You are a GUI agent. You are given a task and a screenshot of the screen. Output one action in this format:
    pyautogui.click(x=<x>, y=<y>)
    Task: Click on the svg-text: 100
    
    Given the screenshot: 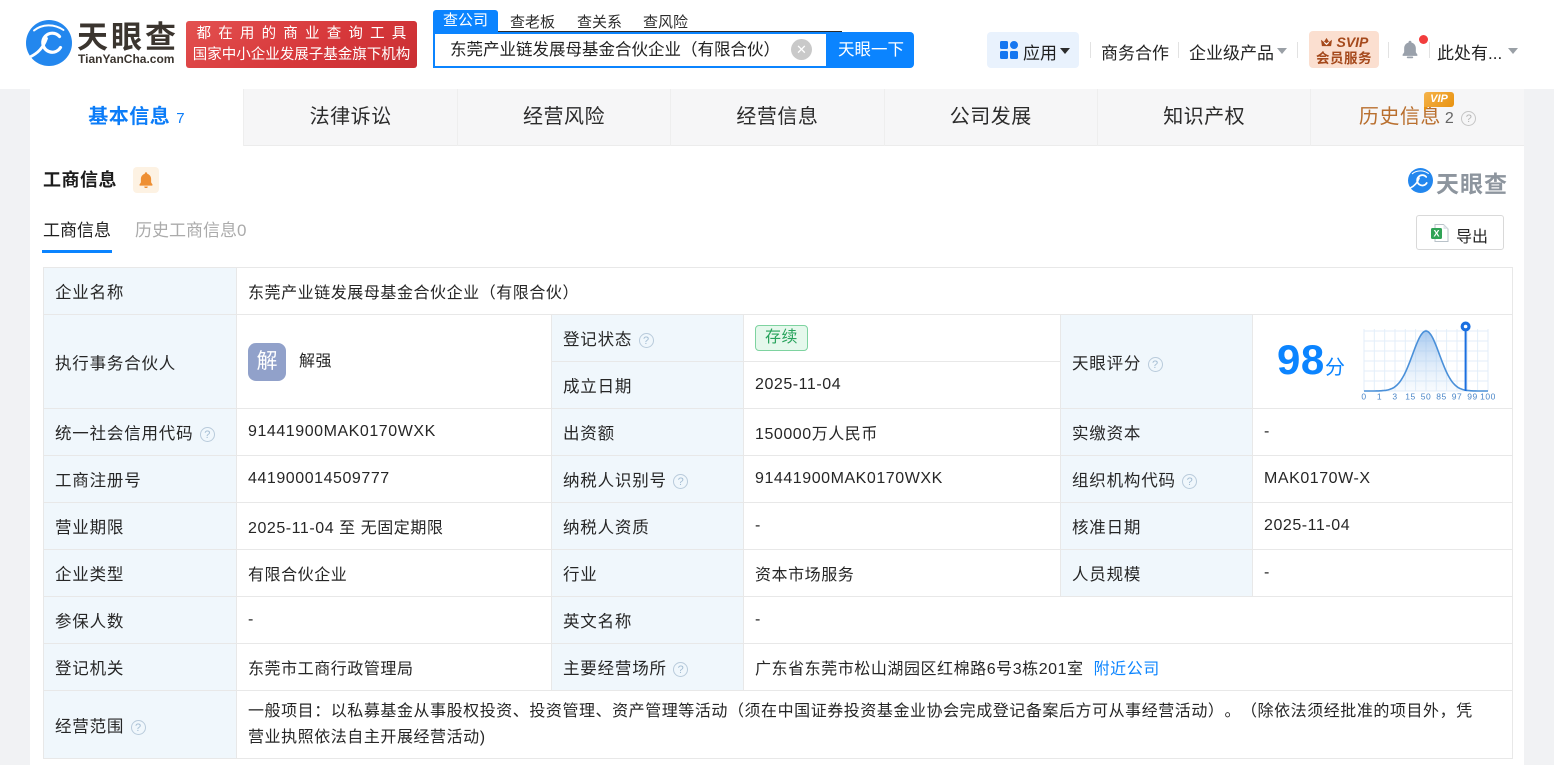 What is the action you would take?
    pyautogui.click(x=1488, y=397)
    